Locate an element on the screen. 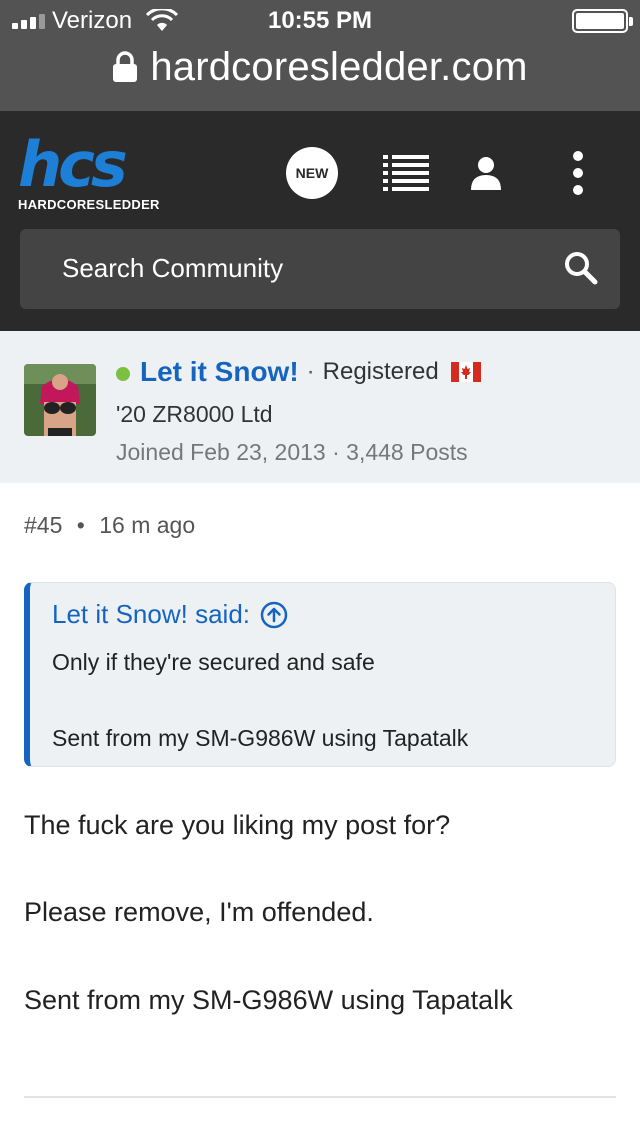 This screenshot has width=640, height=1136. quote-text: Only if they're secured and safe is located at coordinates (213, 662).